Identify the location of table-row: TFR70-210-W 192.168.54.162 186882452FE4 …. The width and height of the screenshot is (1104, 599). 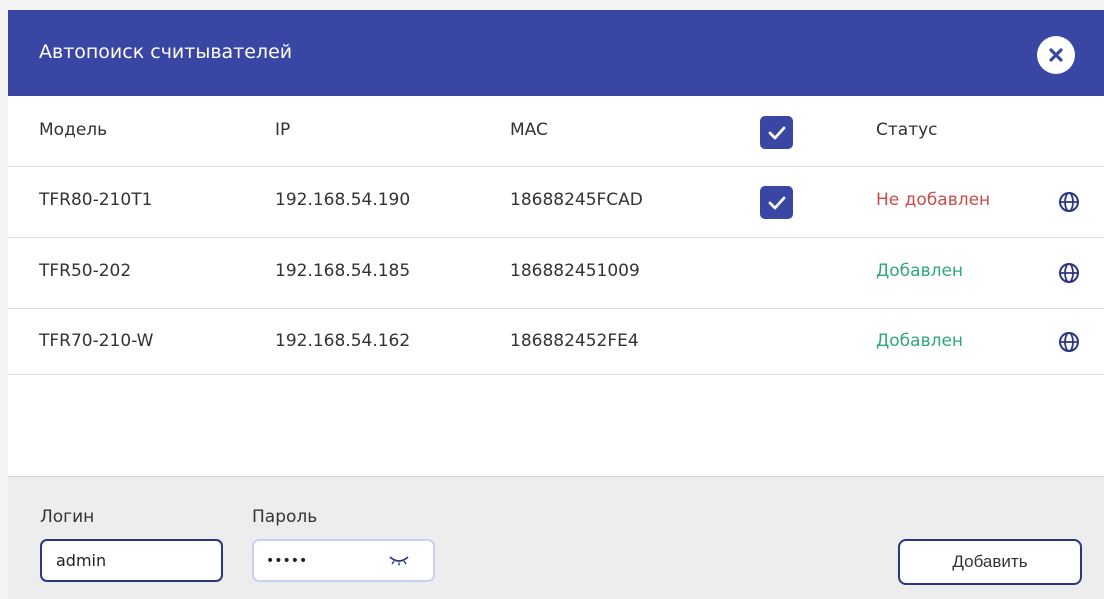
(556, 342).